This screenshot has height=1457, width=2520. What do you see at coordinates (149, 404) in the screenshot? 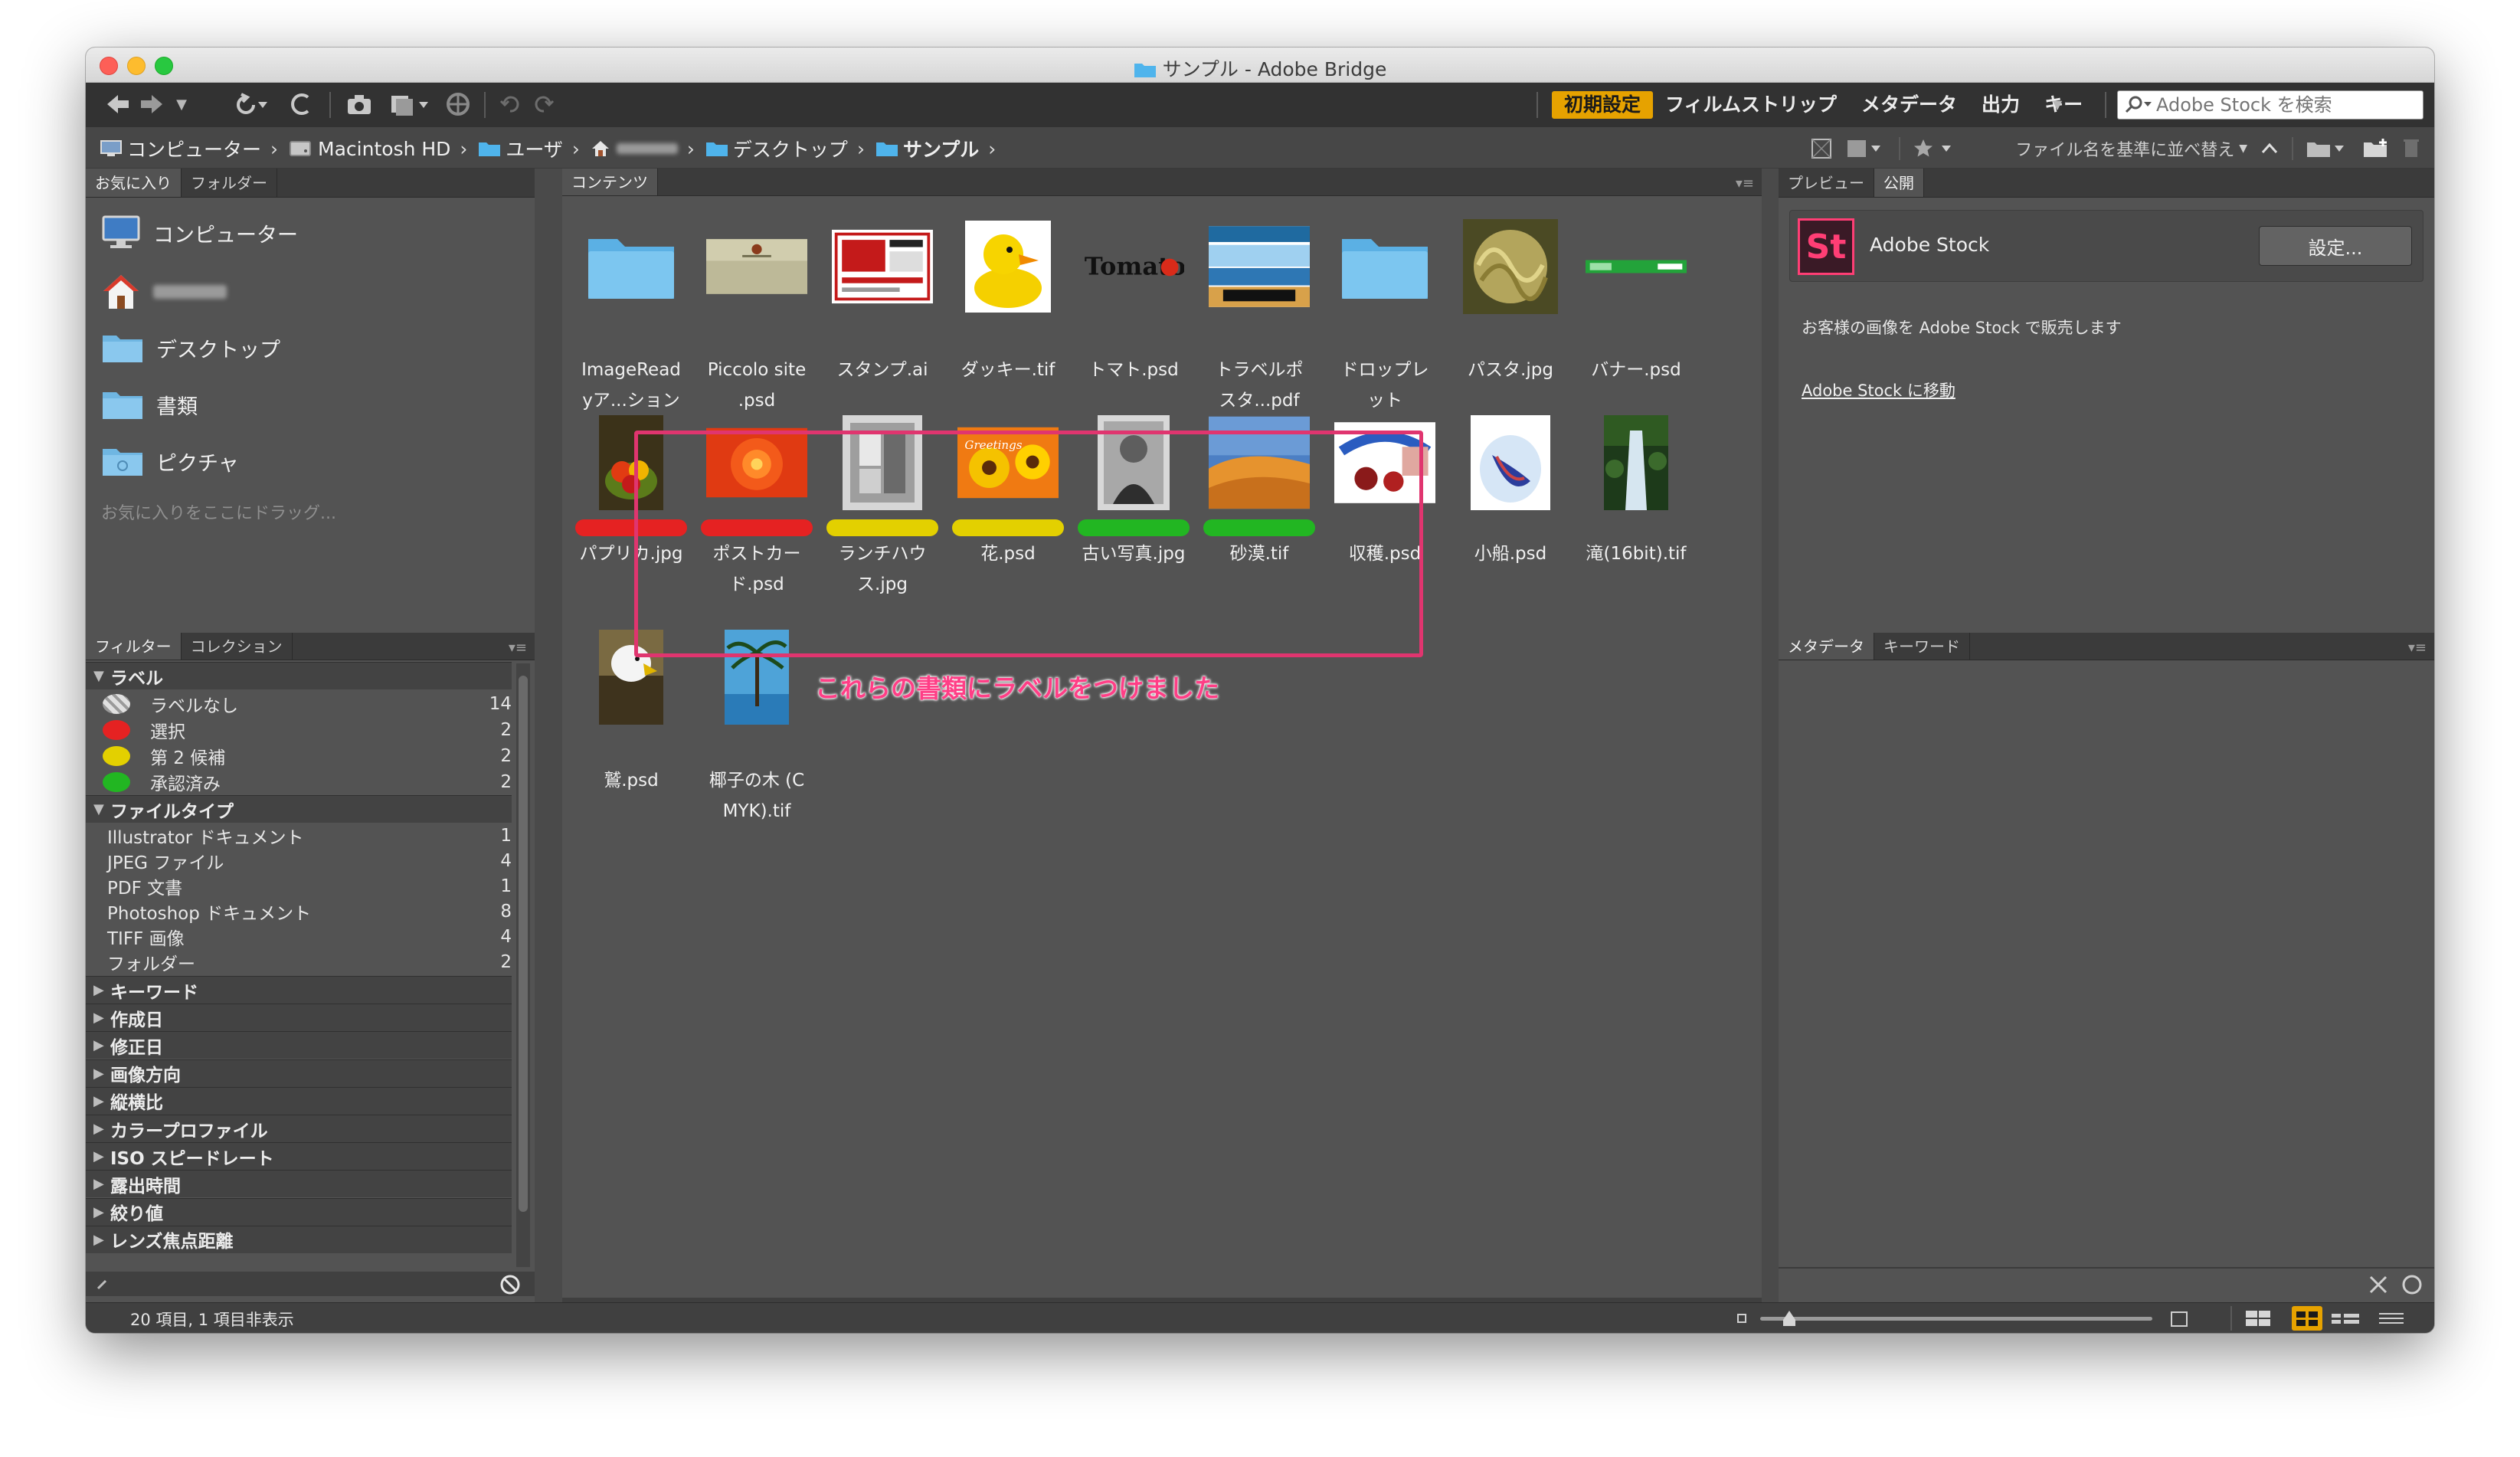
I see `favorite-documents: 書類` at bounding box center [149, 404].